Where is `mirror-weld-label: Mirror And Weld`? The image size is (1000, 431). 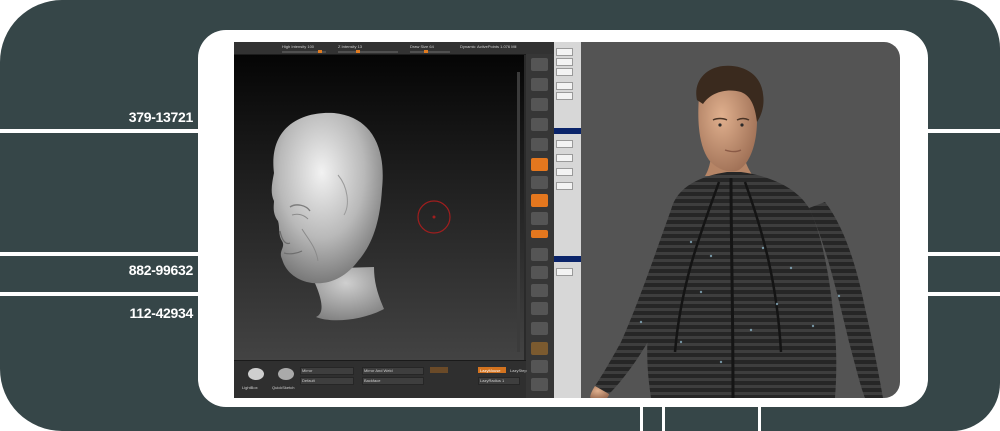
mirror-weld-label: Mirror And Weld is located at coordinates (378, 370).